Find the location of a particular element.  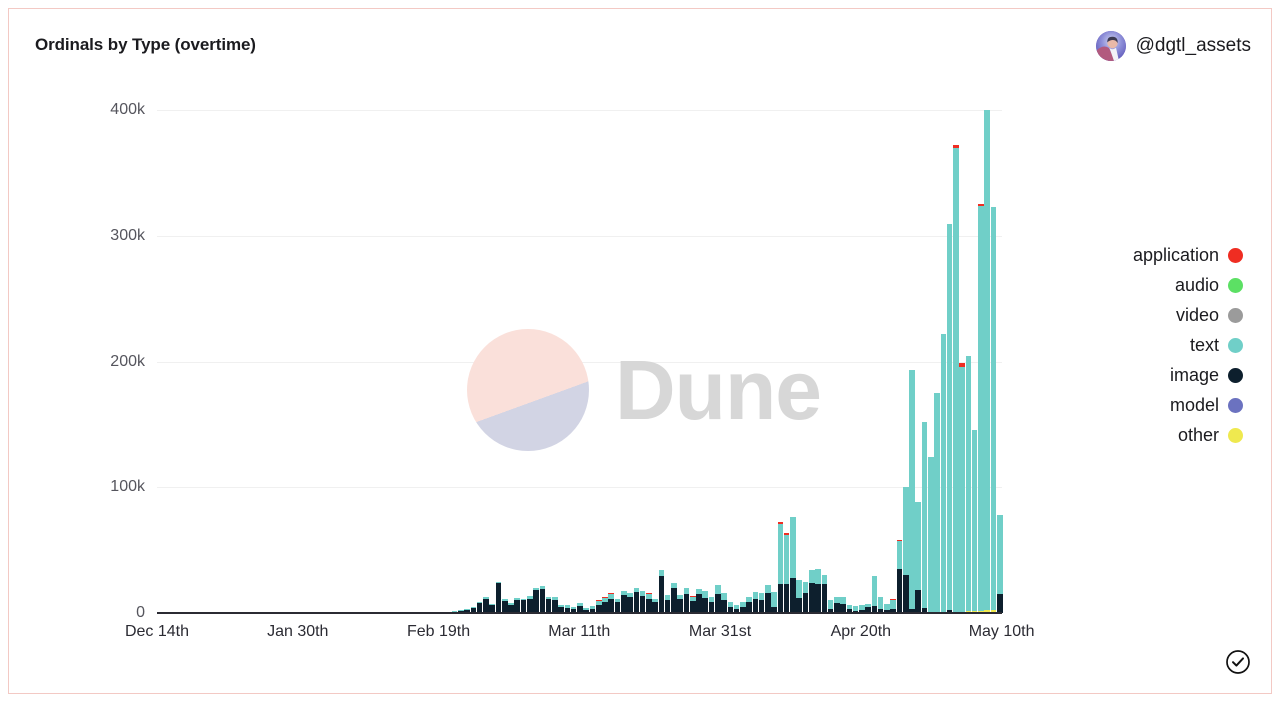

author-badge: @dgtl_assets is located at coordinates (1173, 46).